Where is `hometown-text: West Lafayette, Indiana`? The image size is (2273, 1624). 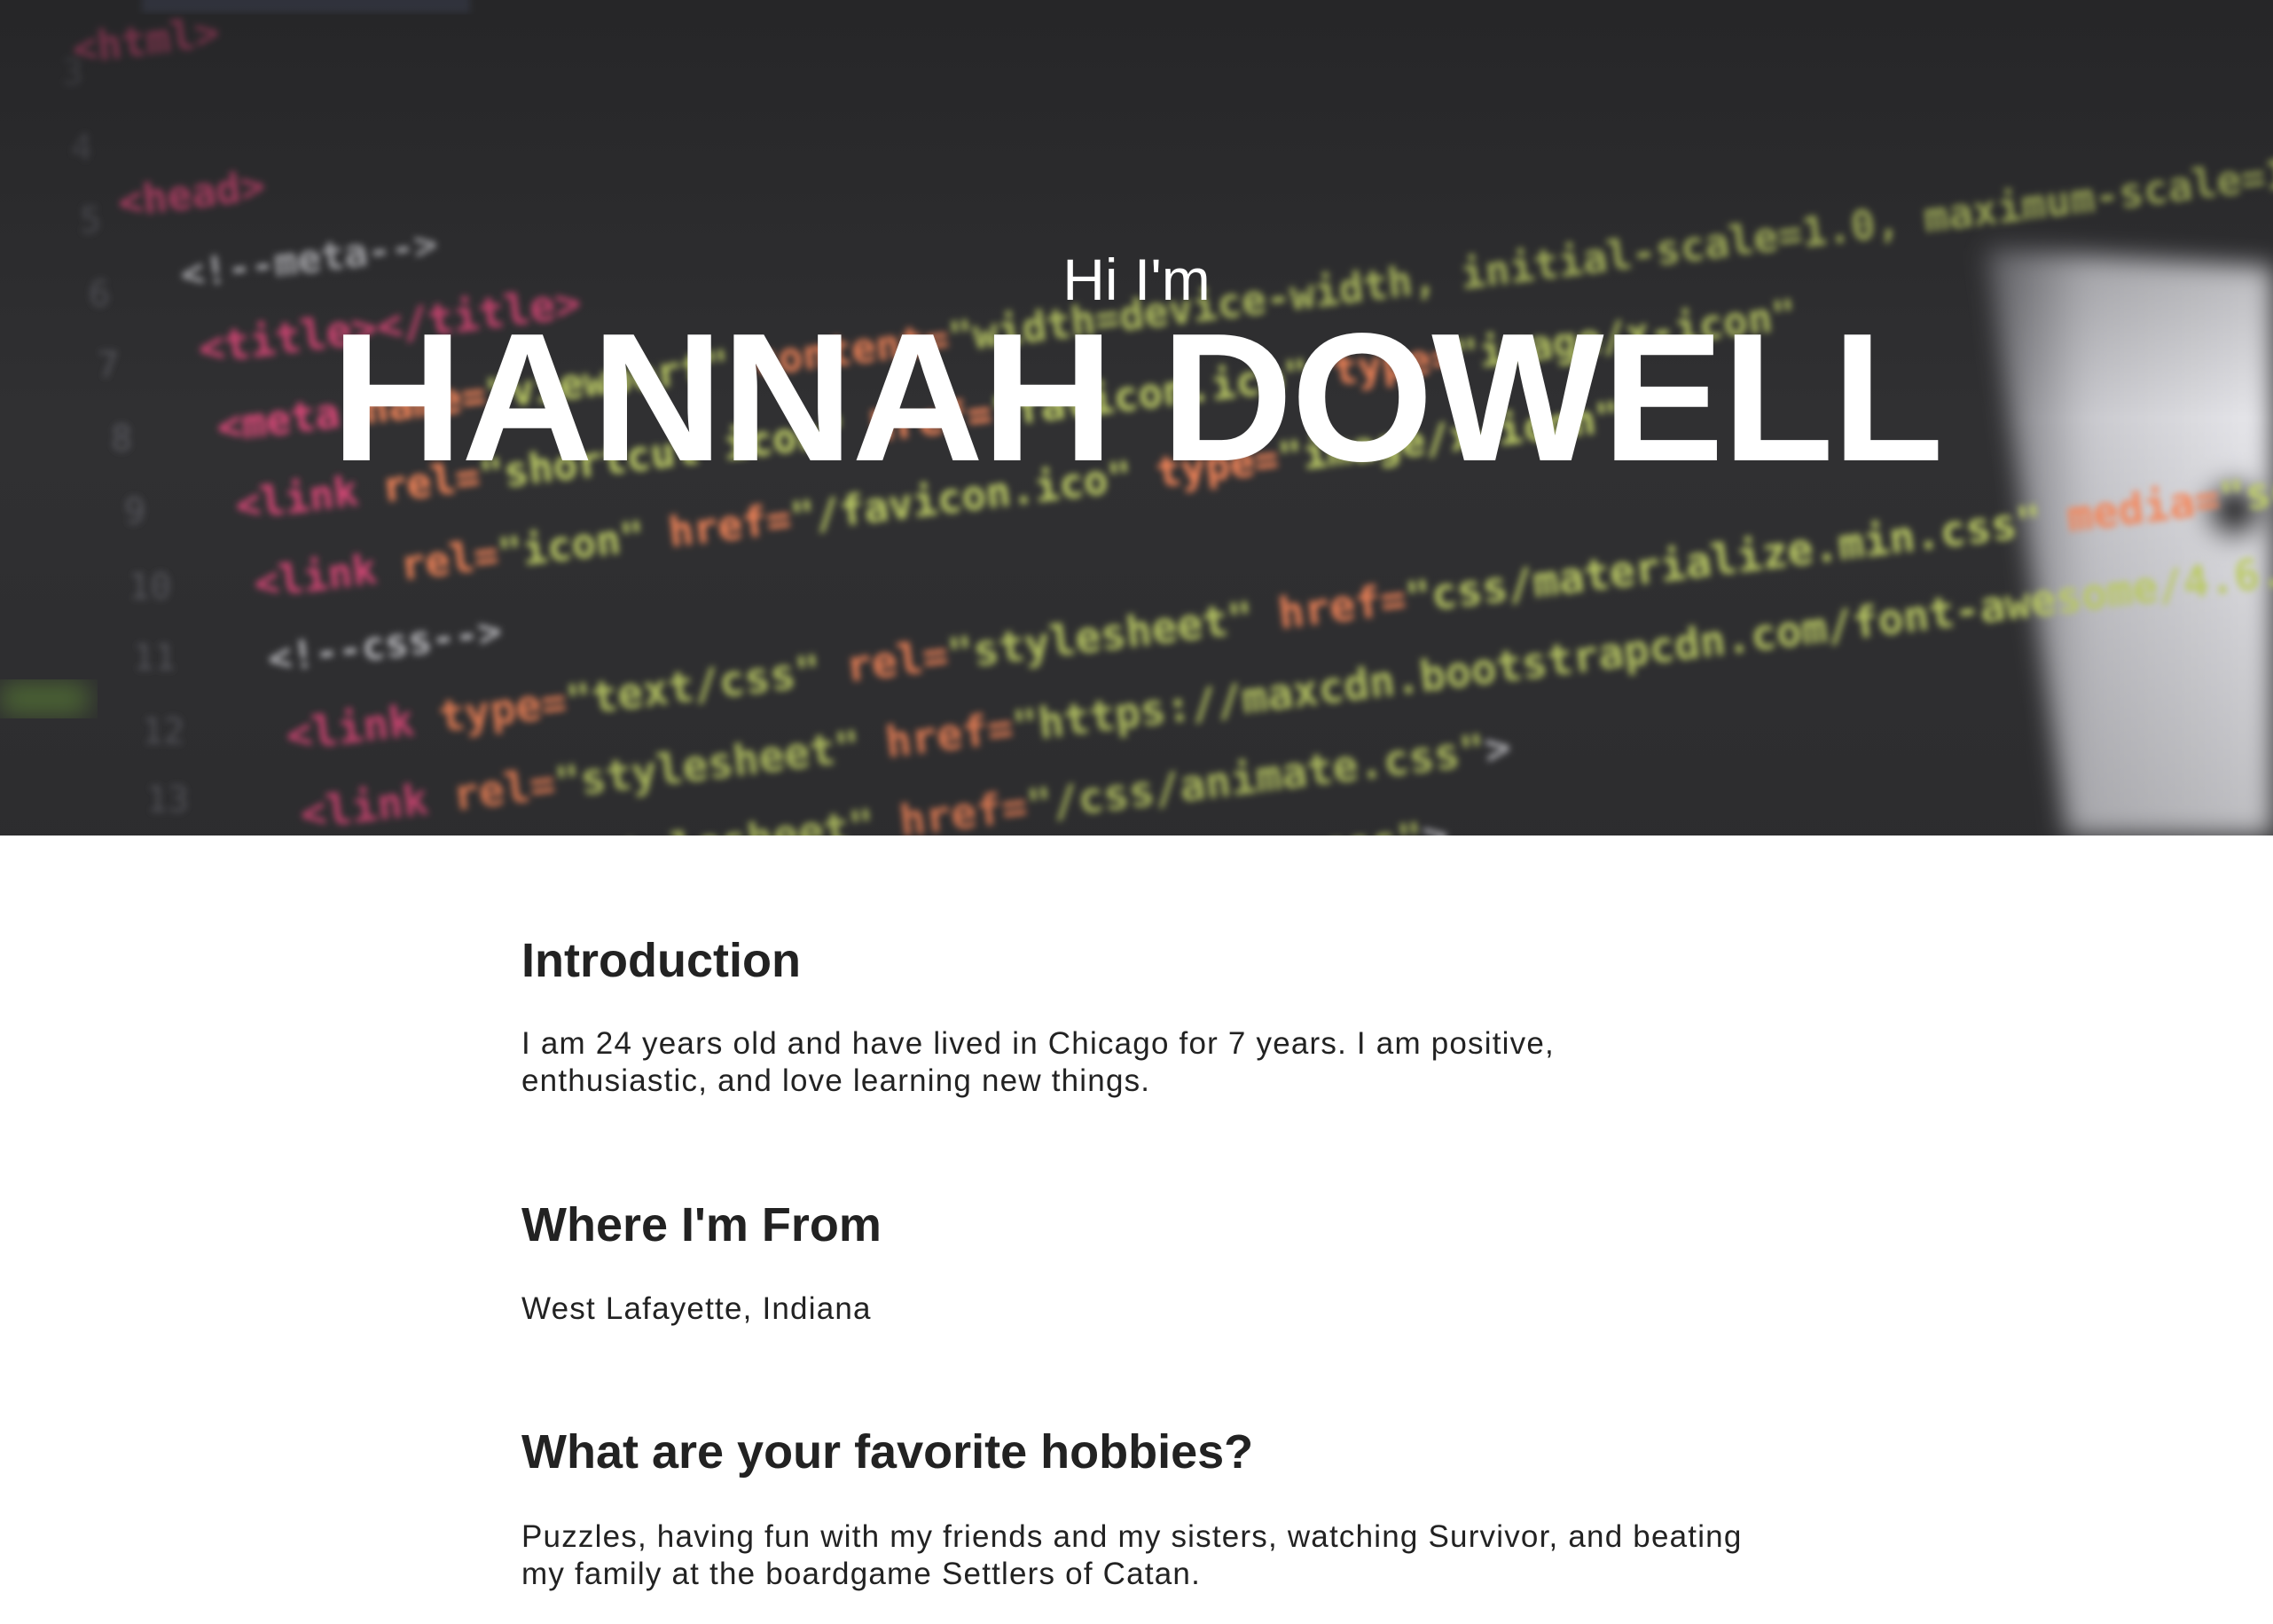 hometown-text: West Lafayette, Indiana is located at coordinates (696, 1308).